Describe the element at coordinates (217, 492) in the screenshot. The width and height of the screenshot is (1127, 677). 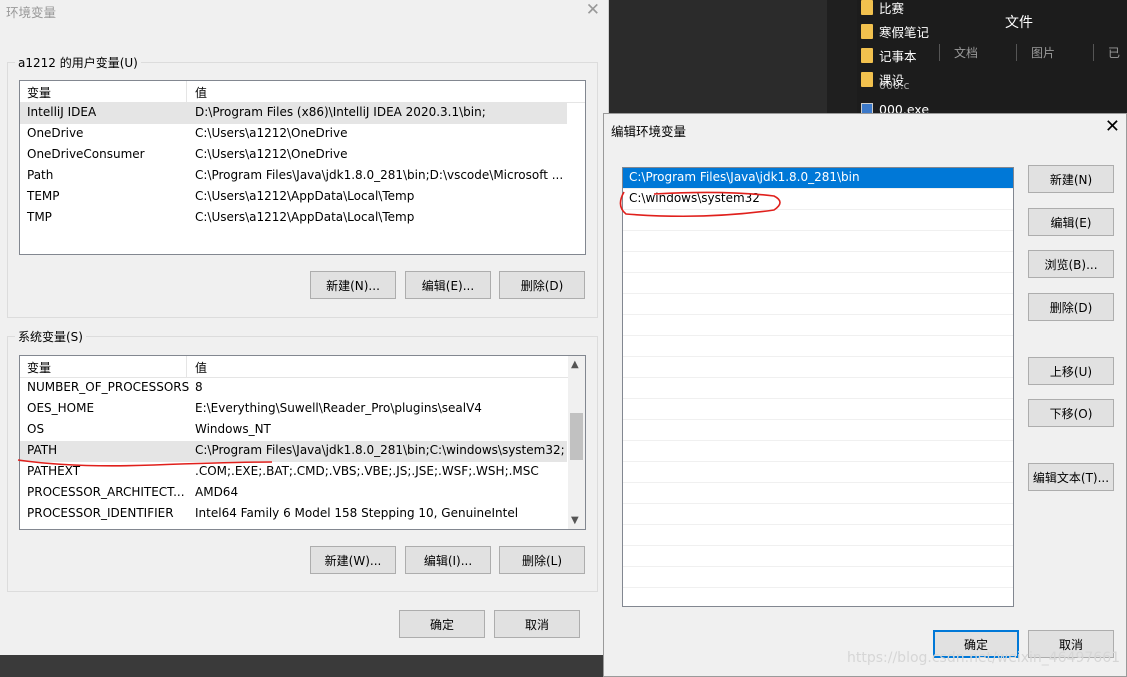
I see `variable-value: AMD64` at that location.